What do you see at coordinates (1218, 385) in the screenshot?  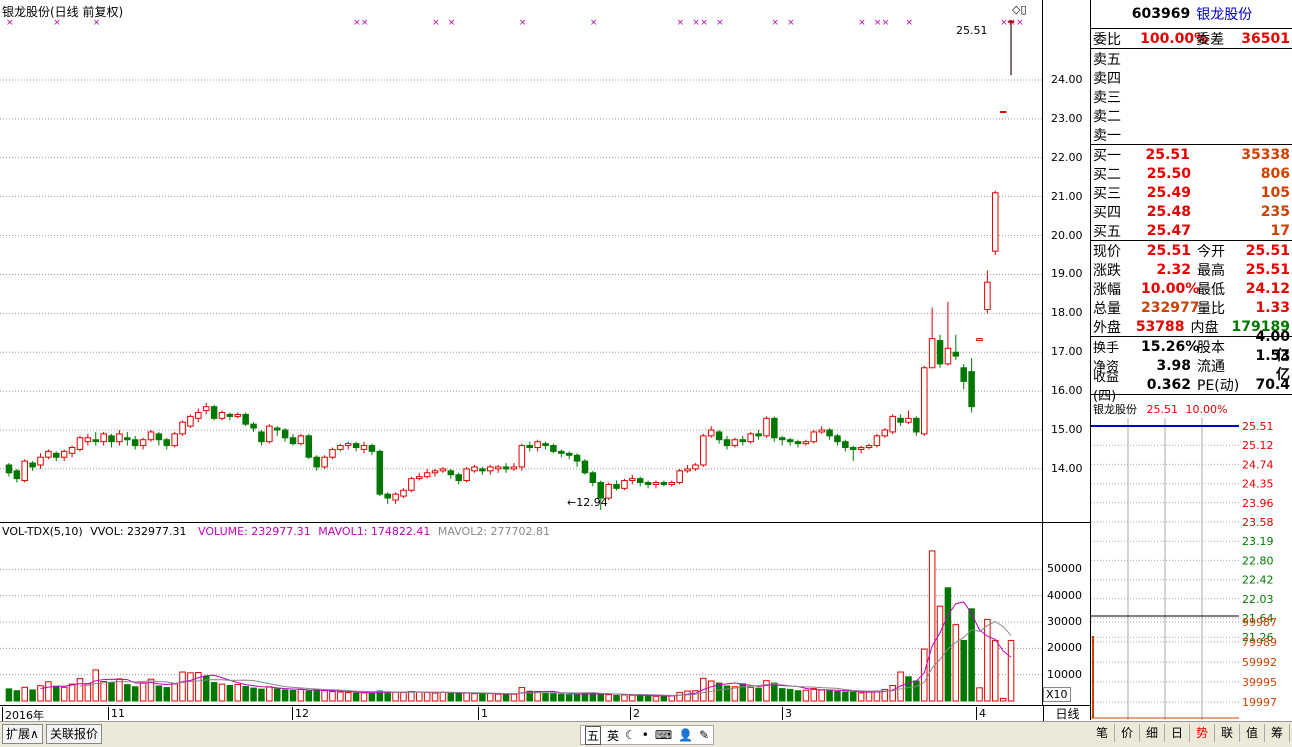 I see `finance-label: PE(动)` at bounding box center [1218, 385].